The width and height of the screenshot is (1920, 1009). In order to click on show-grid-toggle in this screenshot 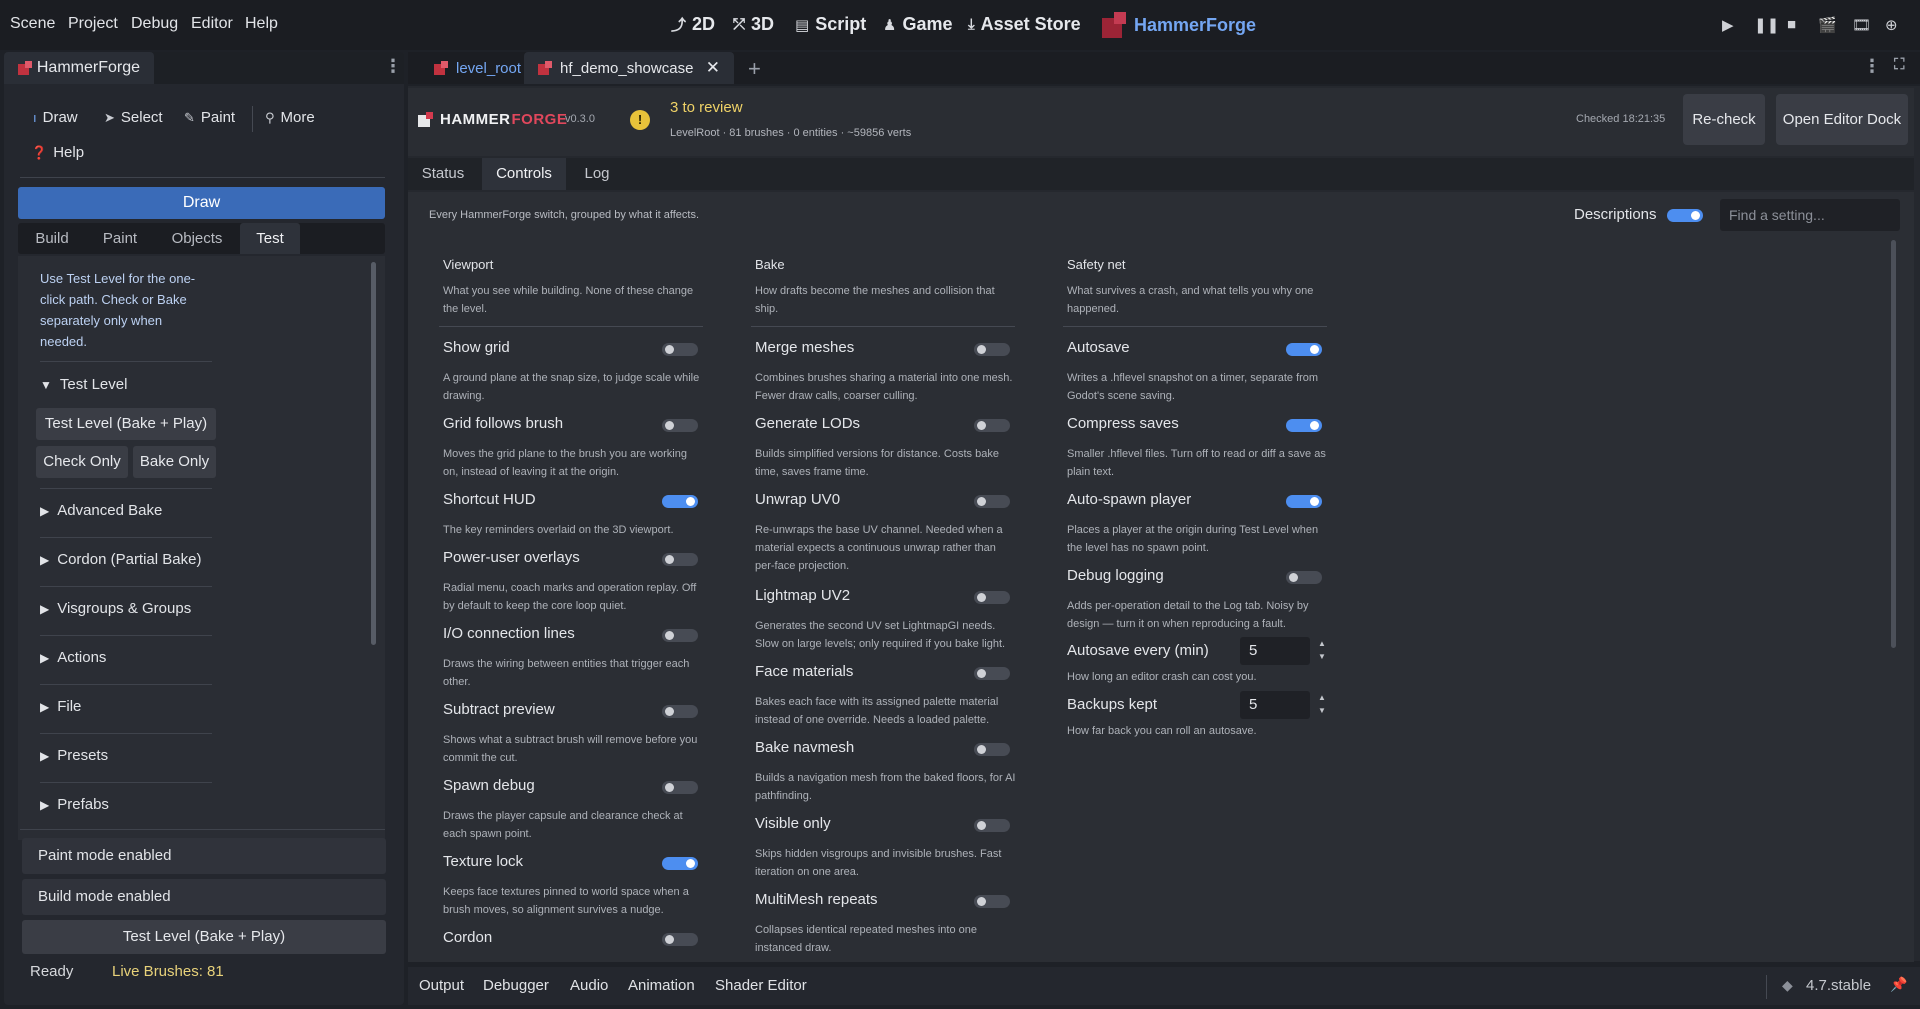, I will do `click(680, 349)`.